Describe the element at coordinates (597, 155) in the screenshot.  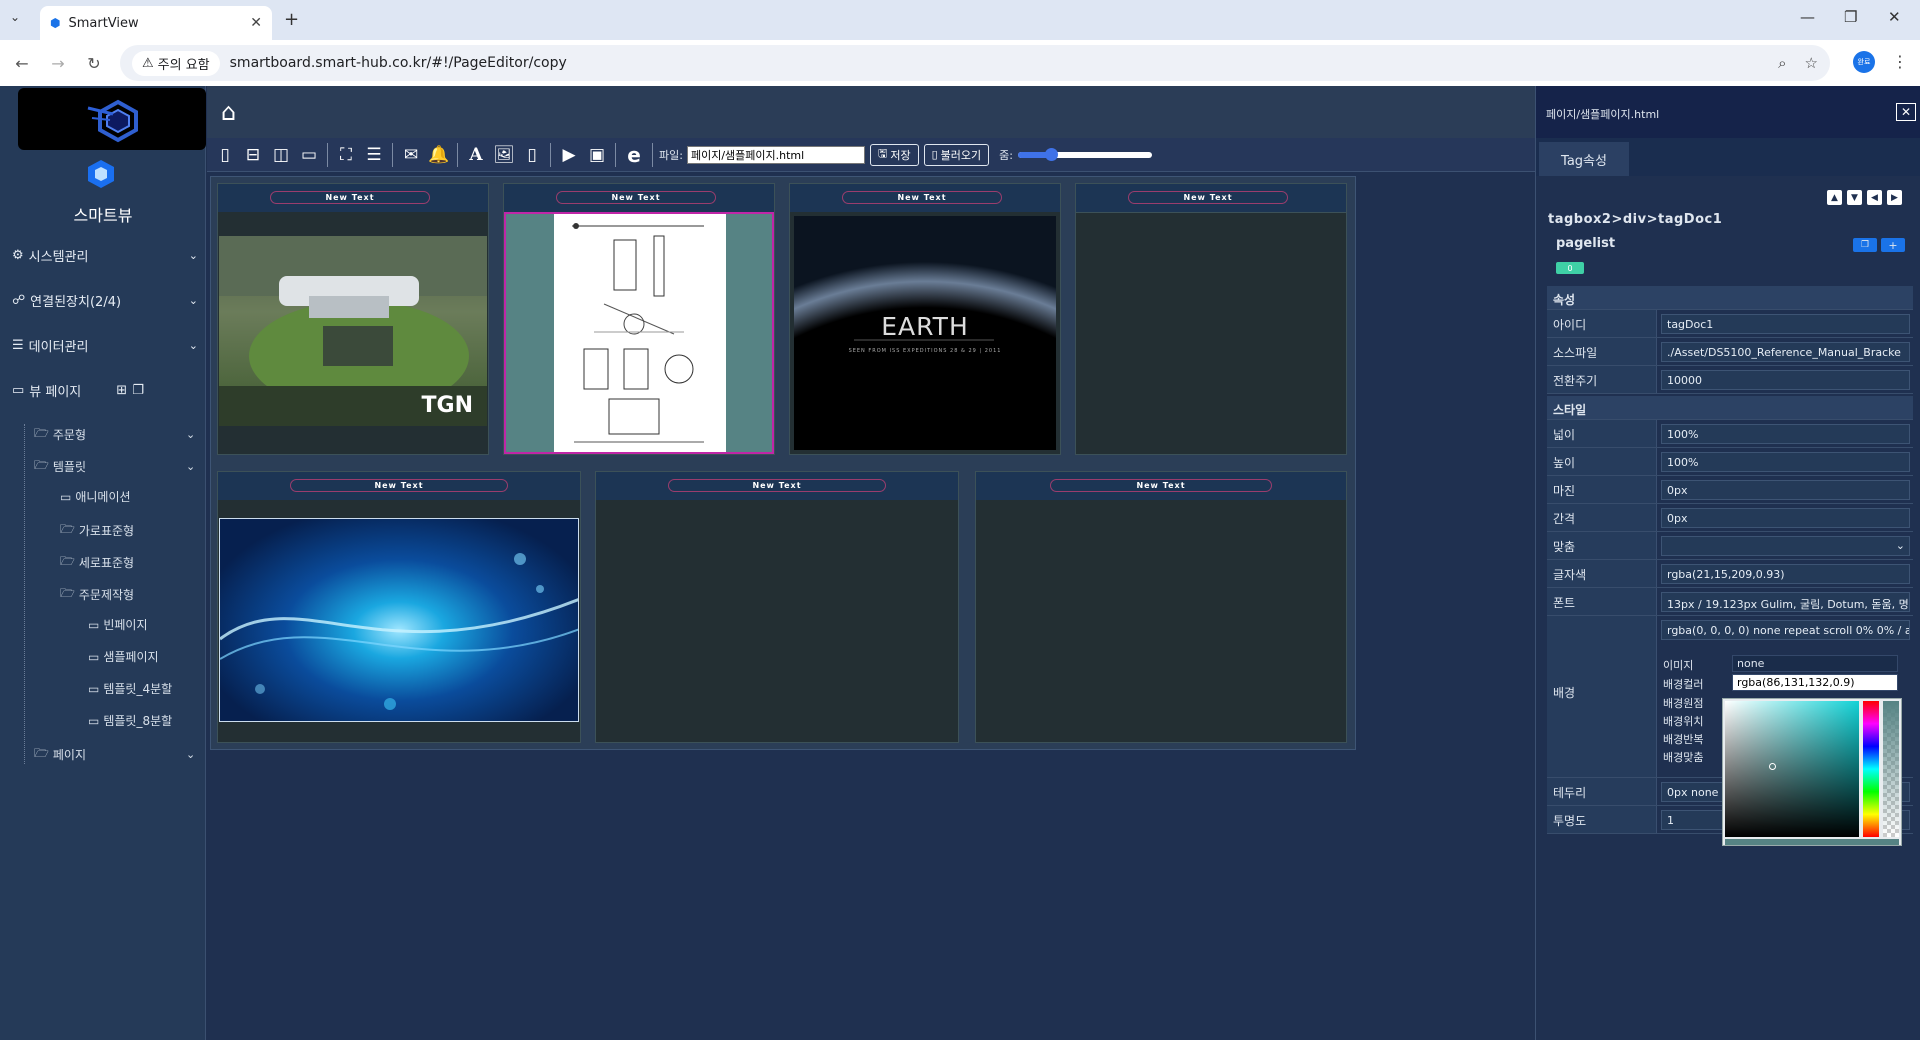
I see `media-file-icon: ▣` at that location.